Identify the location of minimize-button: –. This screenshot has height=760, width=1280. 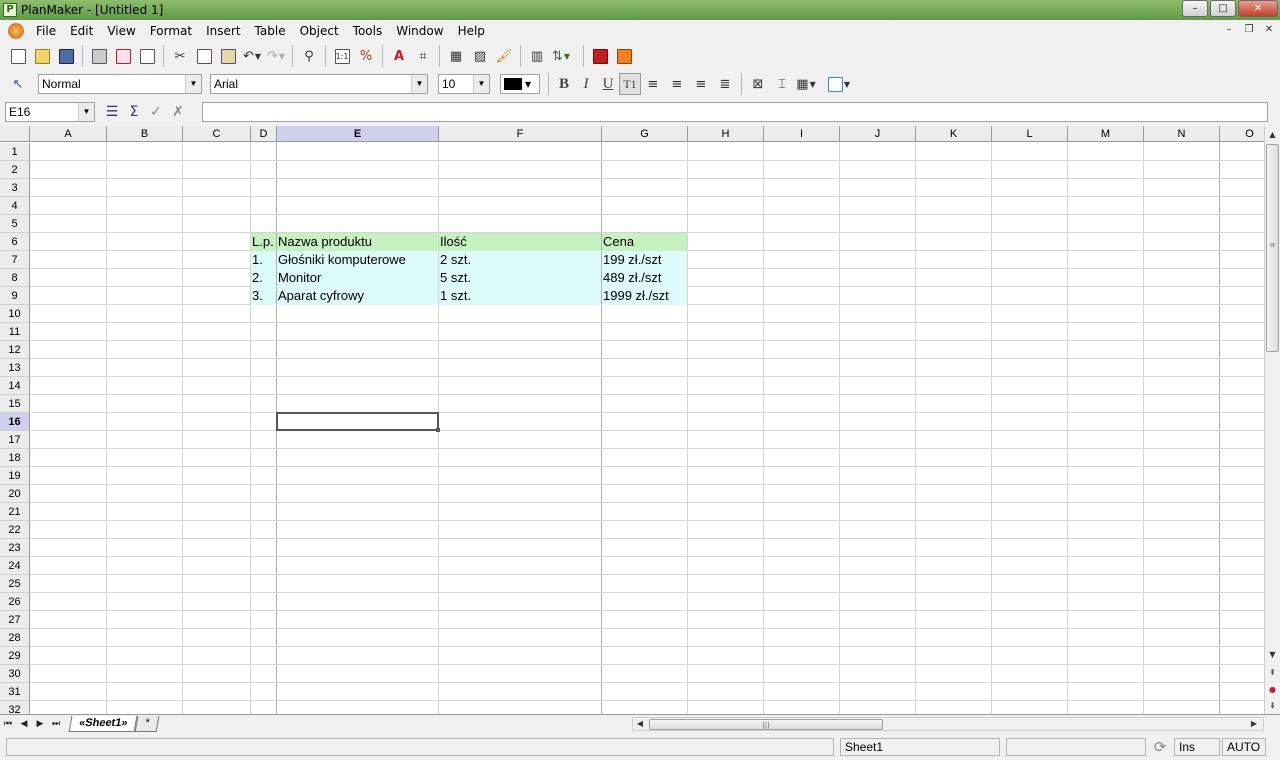
(1195, 8).